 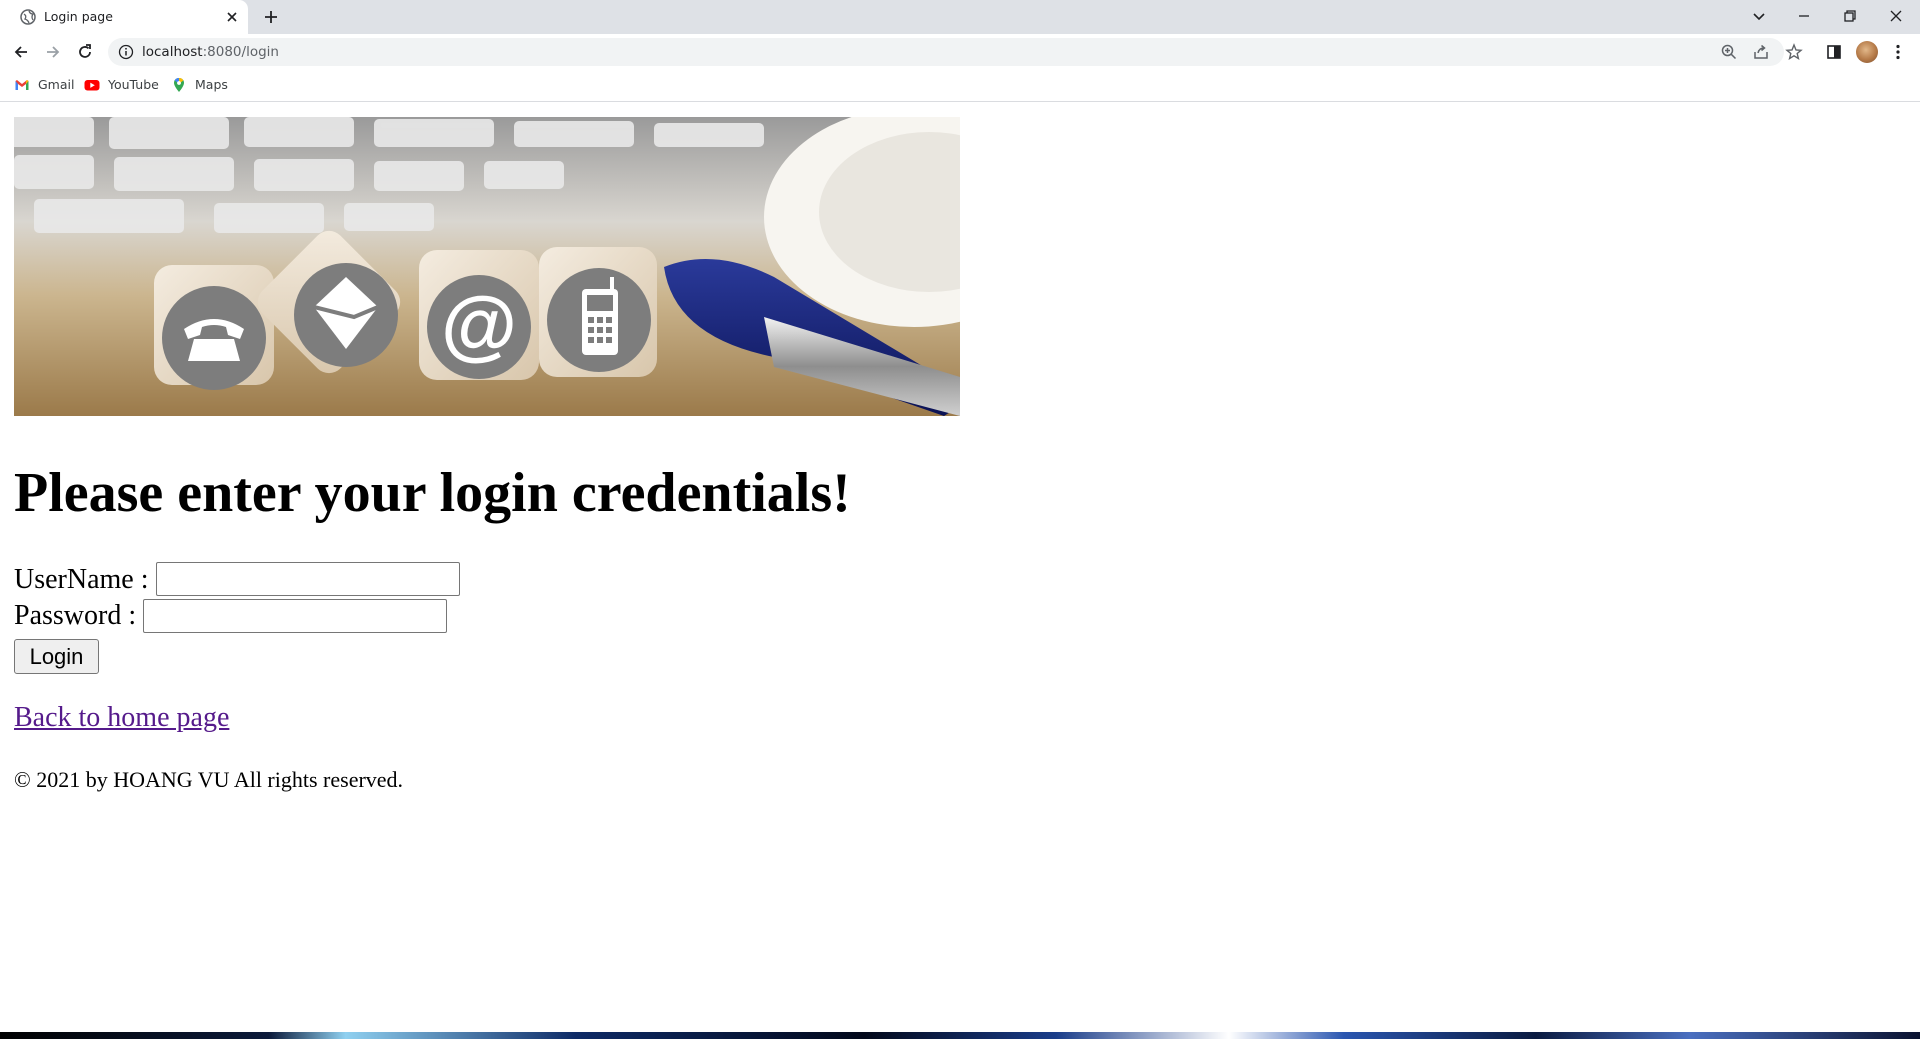 I want to click on username-input, so click(x=308, y=579).